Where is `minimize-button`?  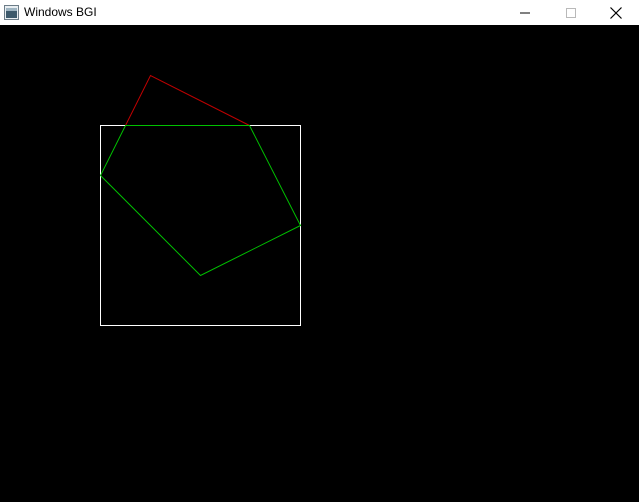
minimize-button is located at coordinates (525, 12).